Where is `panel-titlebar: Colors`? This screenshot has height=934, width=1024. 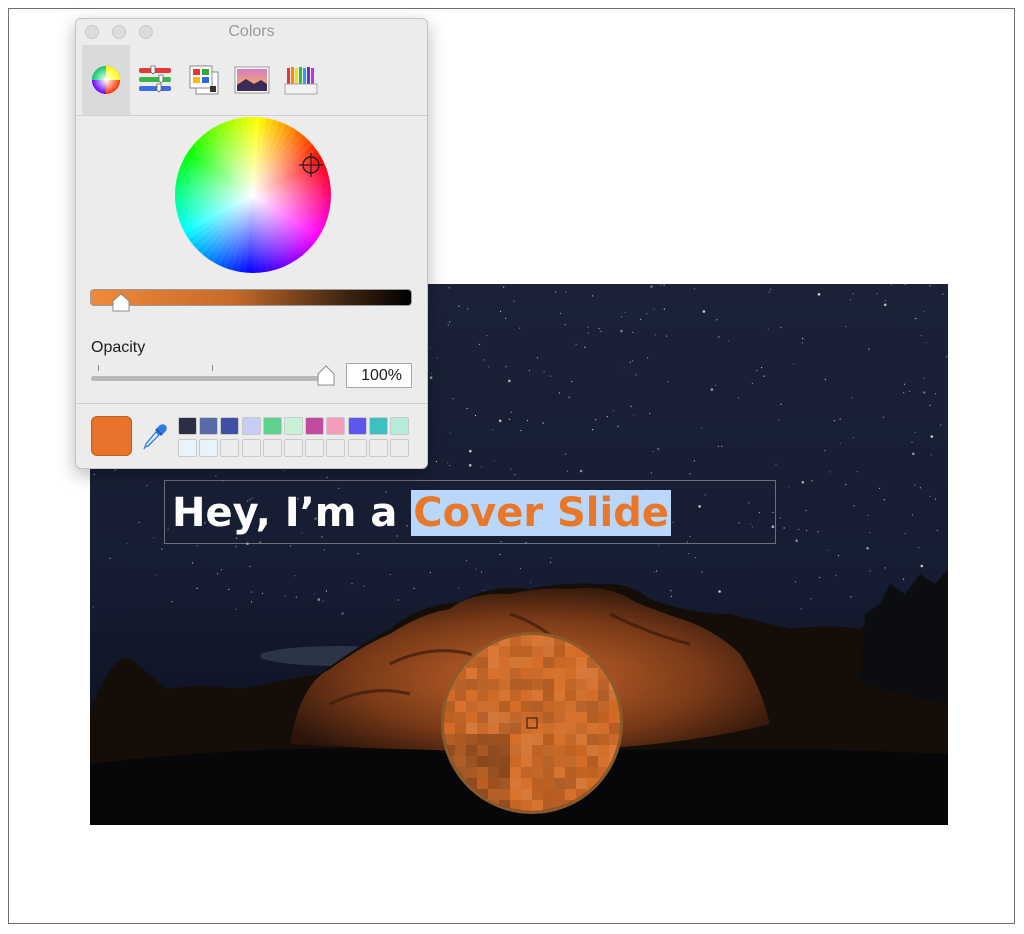
panel-titlebar: Colors is located at coordinates (251, 32).